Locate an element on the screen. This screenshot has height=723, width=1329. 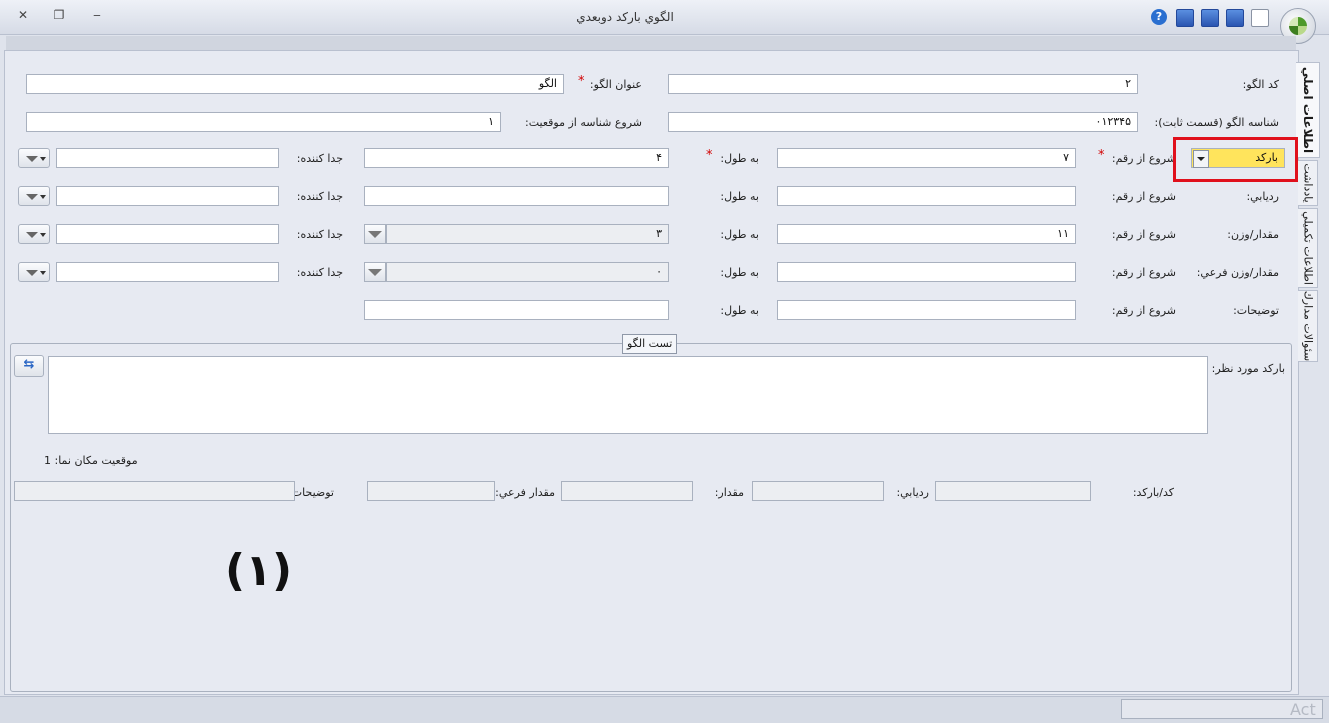
amount-output is located at coordinates (627, 491).